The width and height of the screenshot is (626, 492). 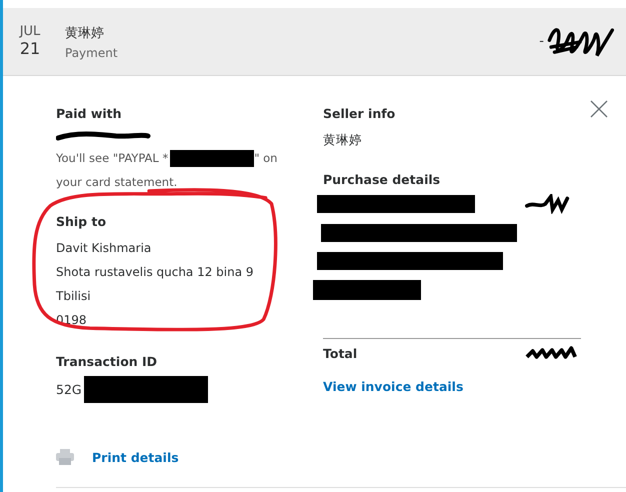 I want to click on transaction-type: Payment, so click(x=91, y=53).